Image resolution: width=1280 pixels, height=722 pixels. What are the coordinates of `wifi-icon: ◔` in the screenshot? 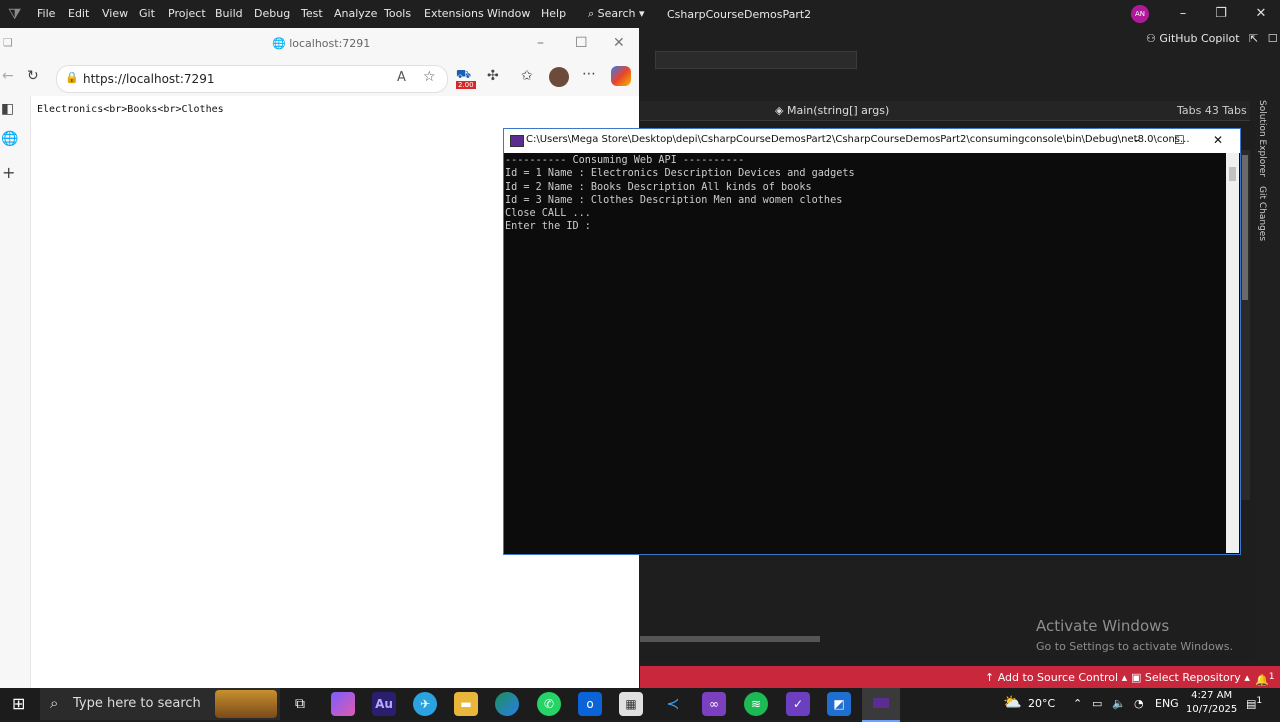 It's located at (1139, 703).